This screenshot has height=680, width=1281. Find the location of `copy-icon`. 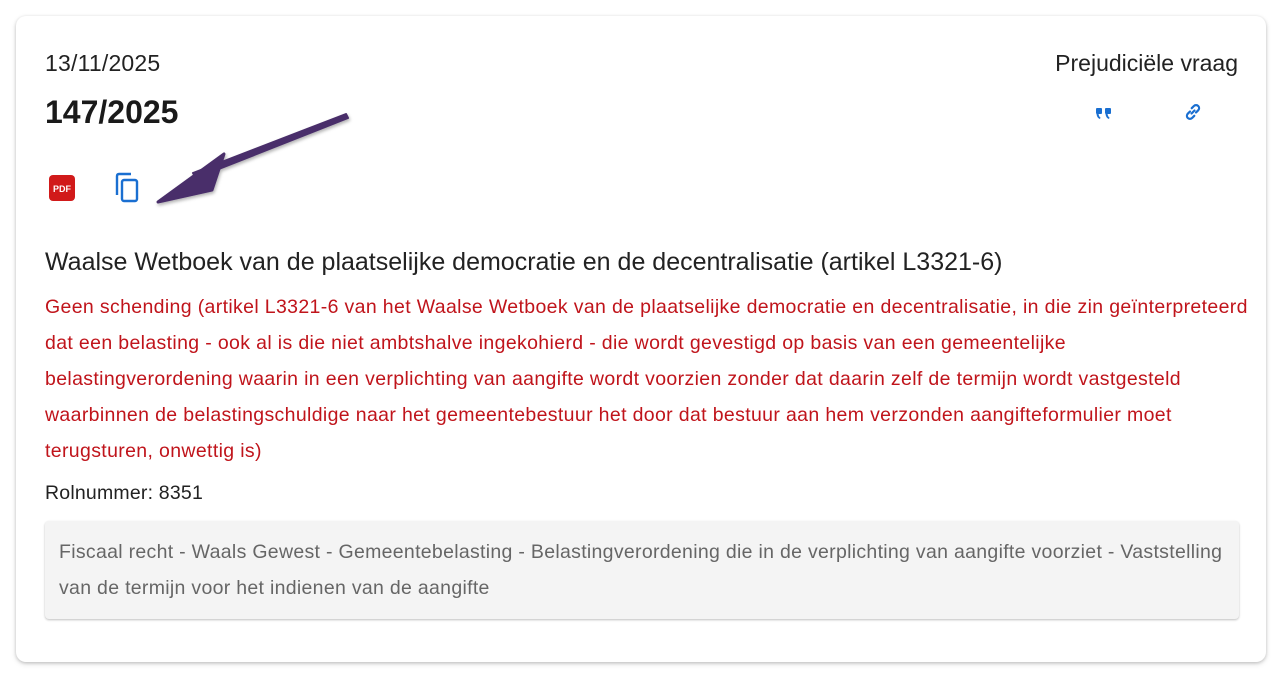

copy-icon is located at coordinates (127, 188).